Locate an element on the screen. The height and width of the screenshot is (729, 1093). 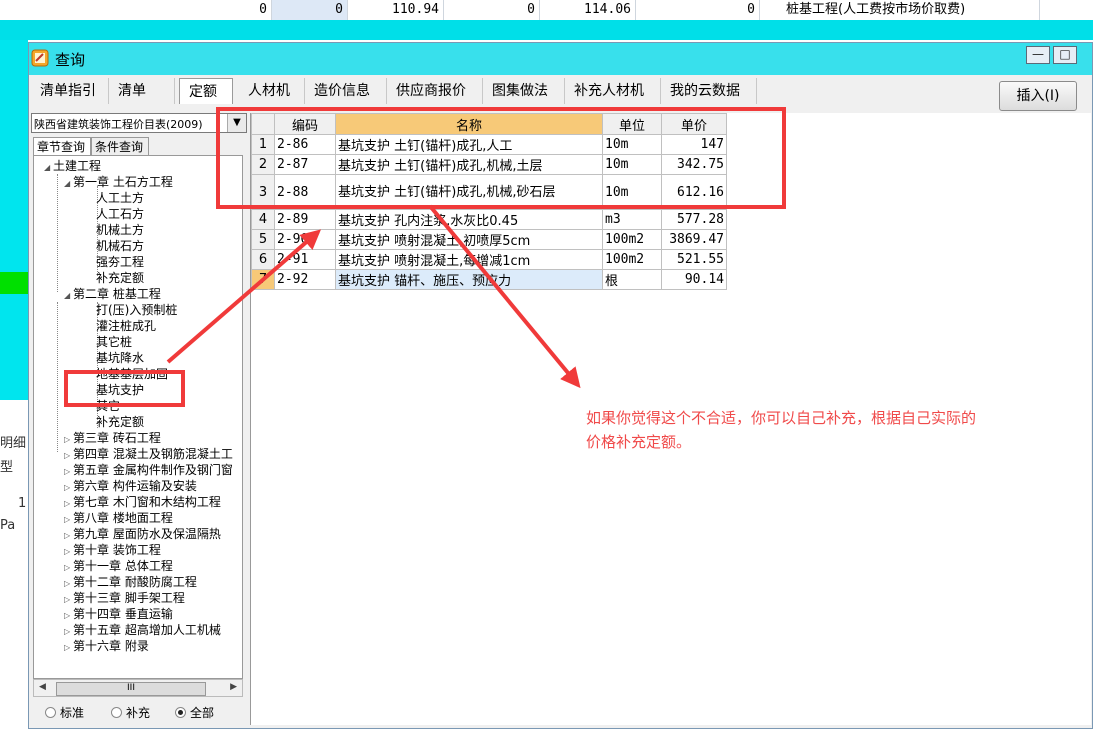
annotation-line-1: 如果你觉得这个不合适，你可以自己补充，根据自己实际的 is located at coordinates (781, 418).